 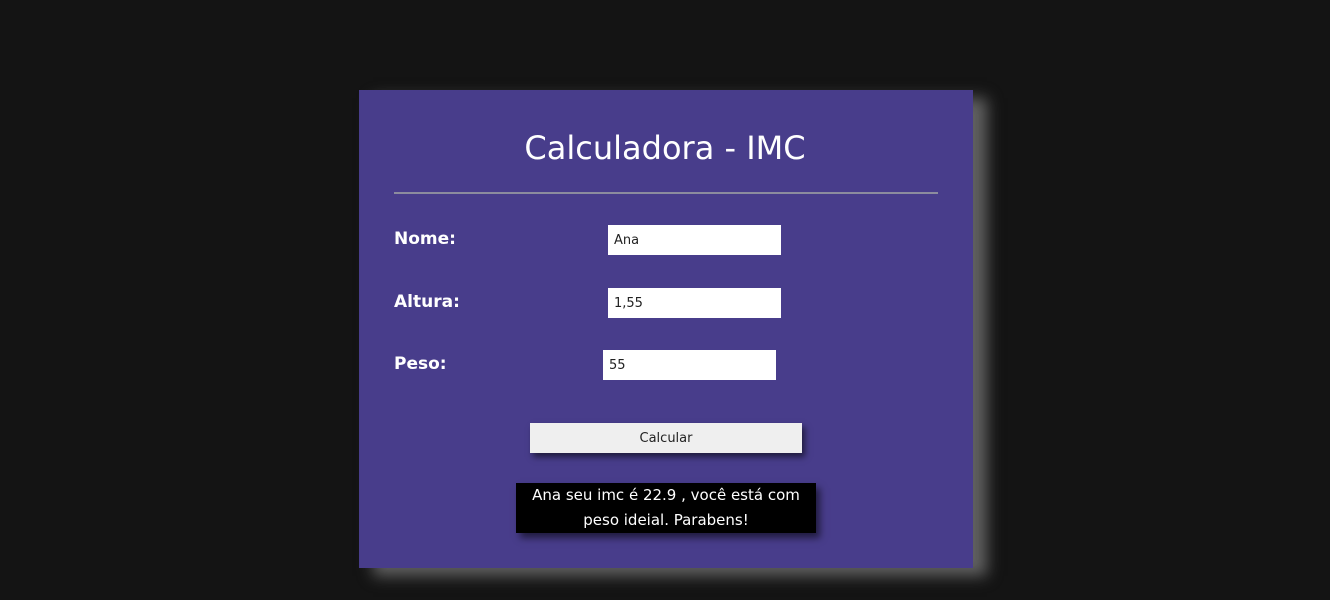 What do you see at coordinates (694, 303) in the screenshot?
I see `altura-input` at bounding box center [694, 303].